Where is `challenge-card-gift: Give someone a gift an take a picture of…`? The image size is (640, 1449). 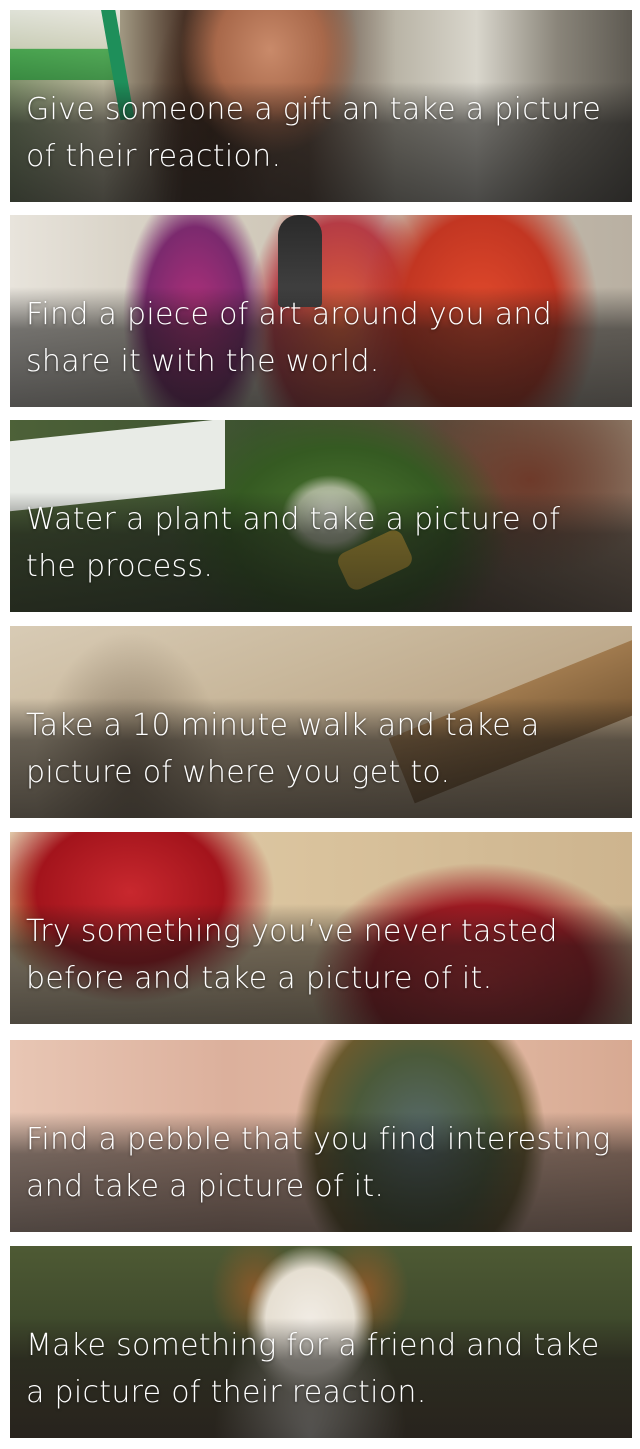
challenge-card-gift: Give someone a gift an take a picture of… is located at coordinates (321, 106).